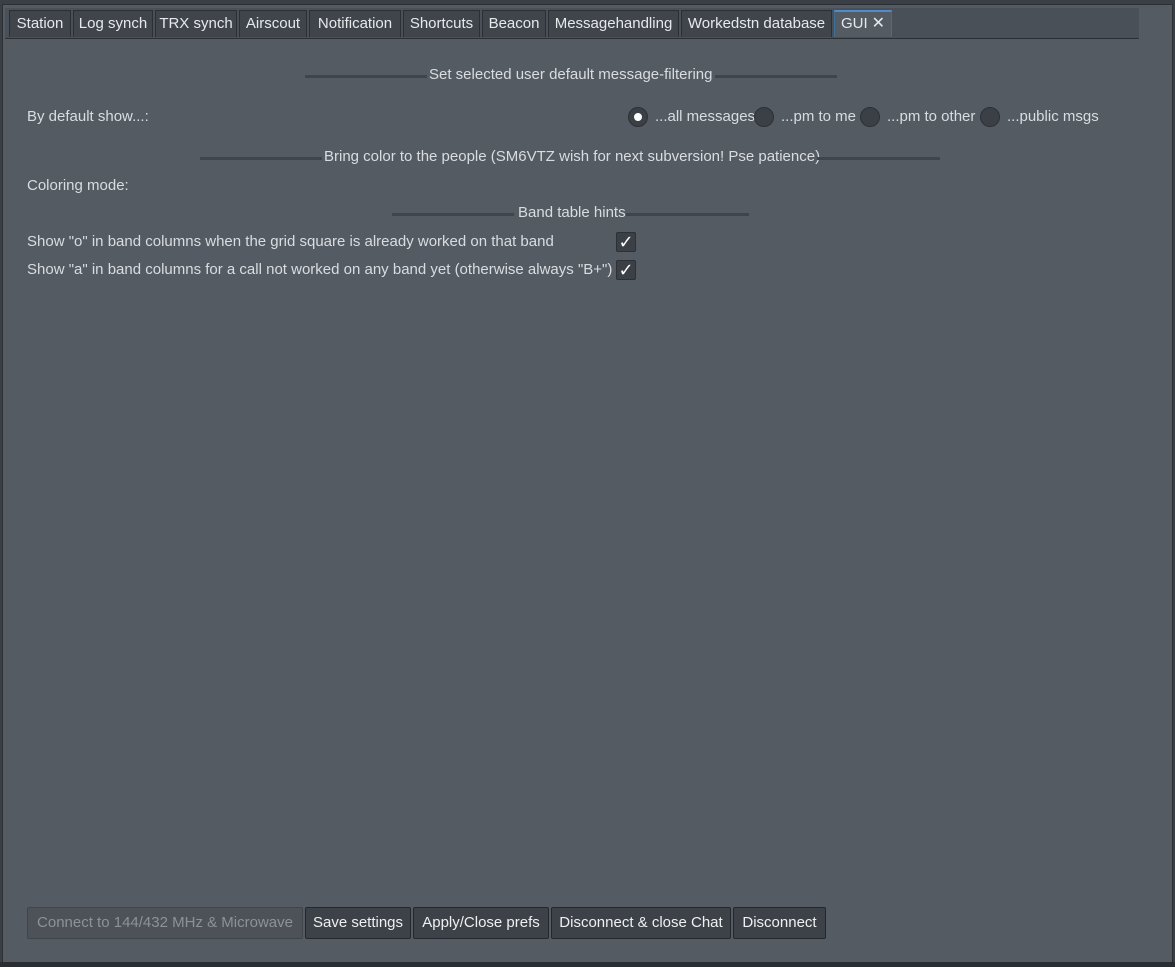 The image size is (1175, 967). I want to click on tab-label: Shortcuts, so click(441, 23).